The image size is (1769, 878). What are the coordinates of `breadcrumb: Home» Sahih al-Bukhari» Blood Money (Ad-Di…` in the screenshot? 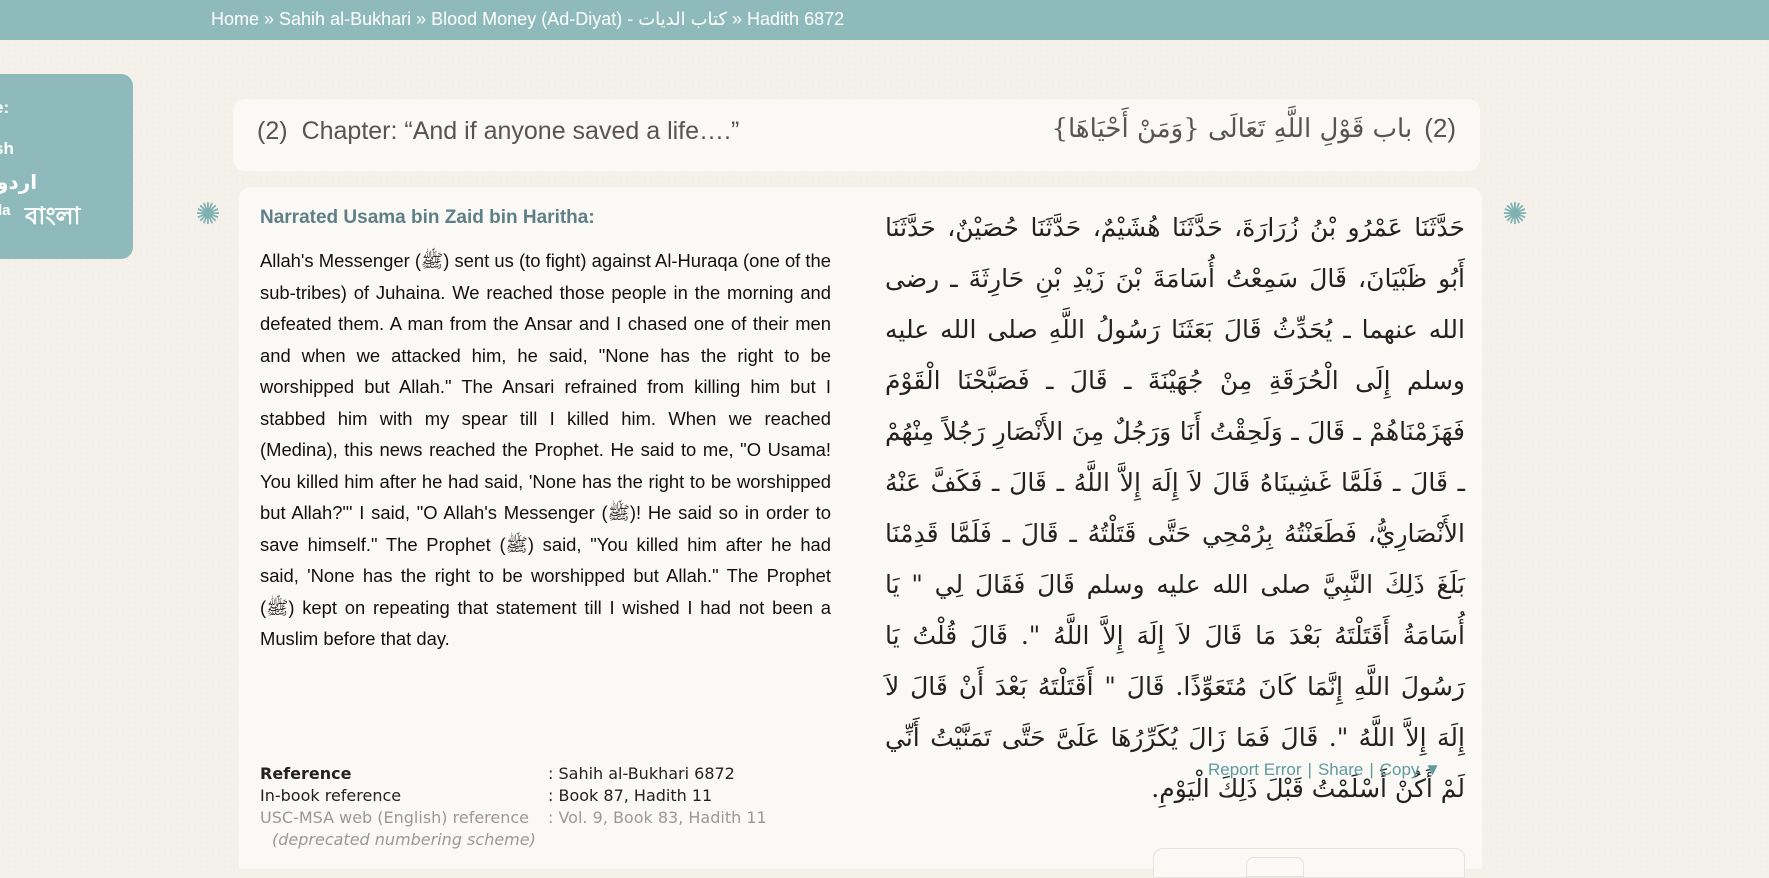 It's located at (527, 19).